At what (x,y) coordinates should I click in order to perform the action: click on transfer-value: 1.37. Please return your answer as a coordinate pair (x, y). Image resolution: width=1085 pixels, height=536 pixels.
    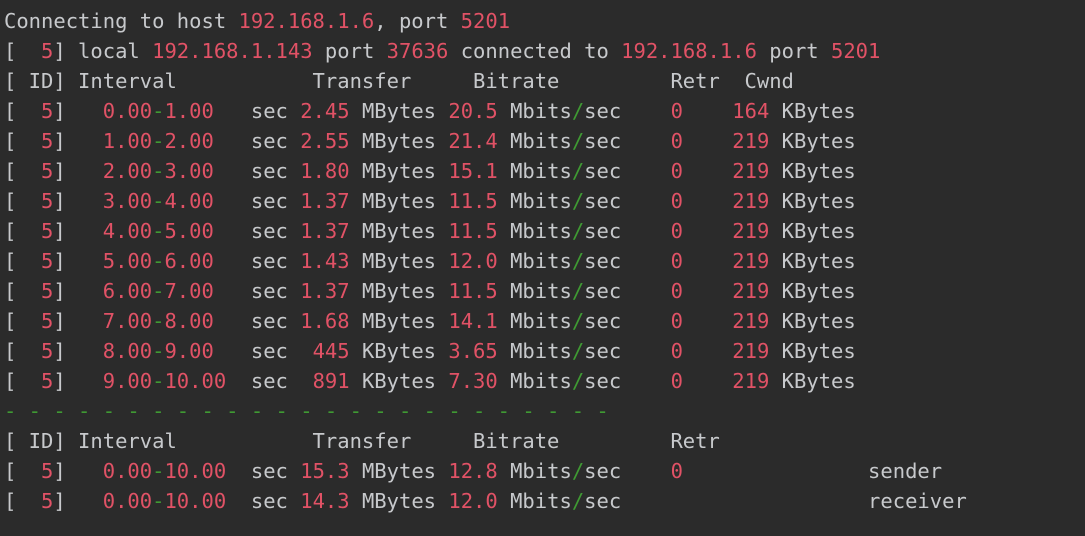
    Looking at the image, I should click on (325, 231).